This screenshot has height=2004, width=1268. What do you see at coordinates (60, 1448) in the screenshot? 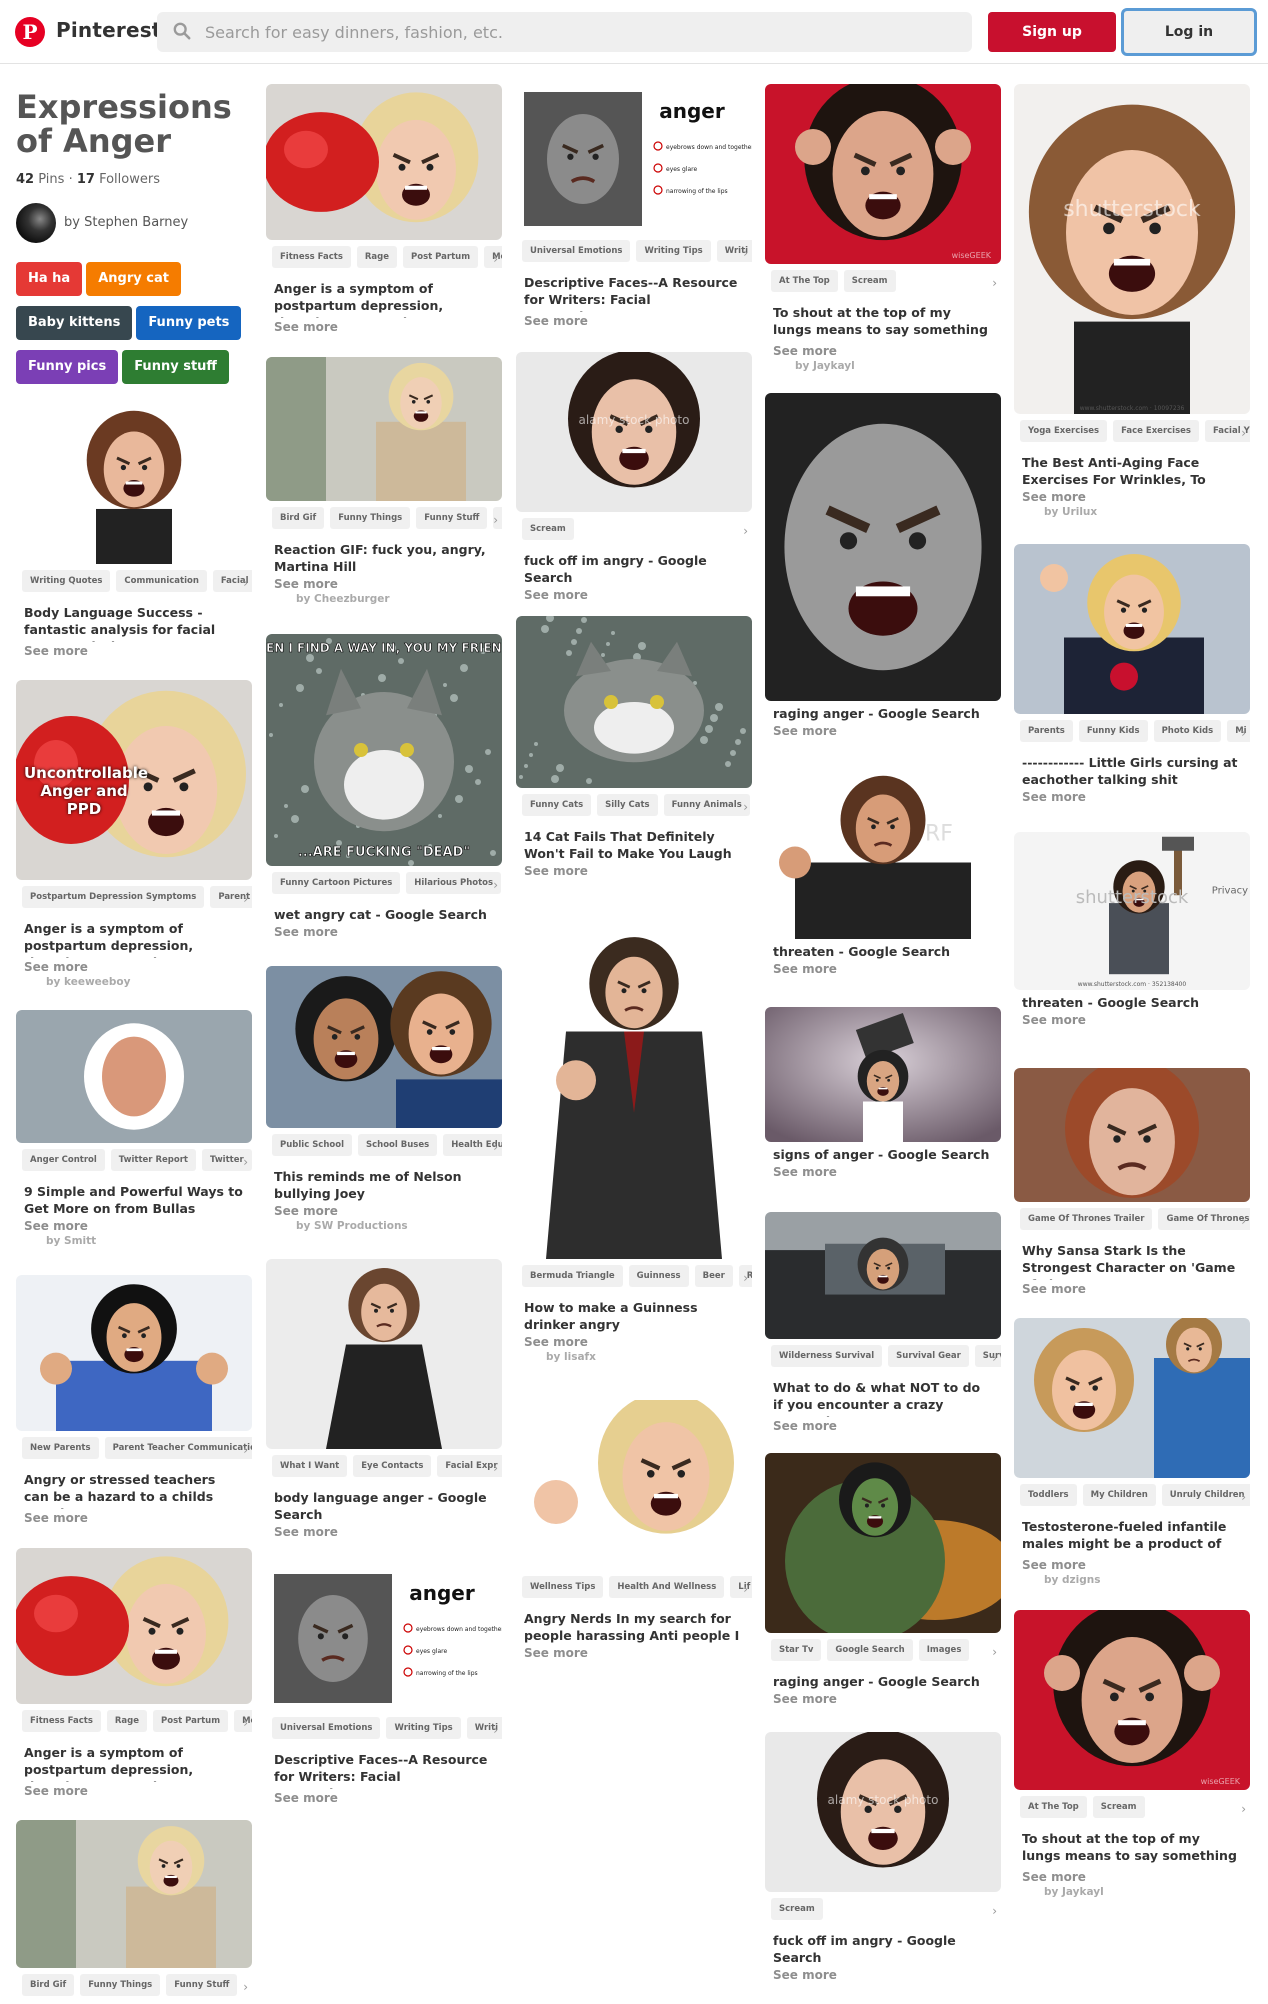
I see `pin-tag: New Parents` at bounding box center [60, 1448].